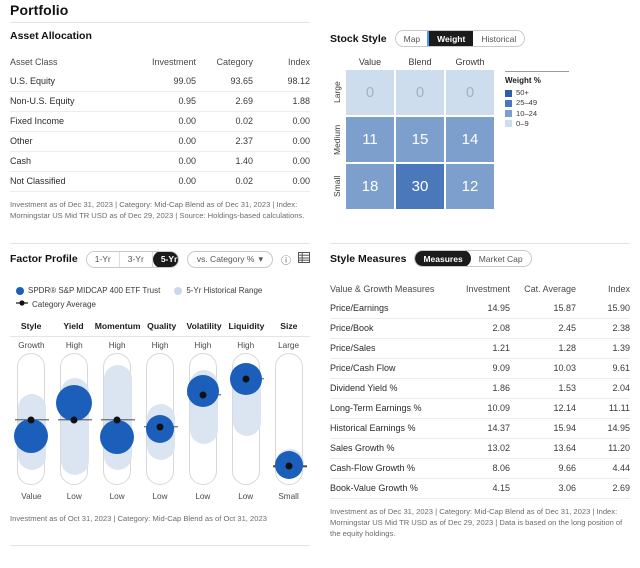 The image size is (640, 568). Describe the element at coordinates (370, 92) in the screenshot. I see `stylebox-cell-large-value: 0` at that location.